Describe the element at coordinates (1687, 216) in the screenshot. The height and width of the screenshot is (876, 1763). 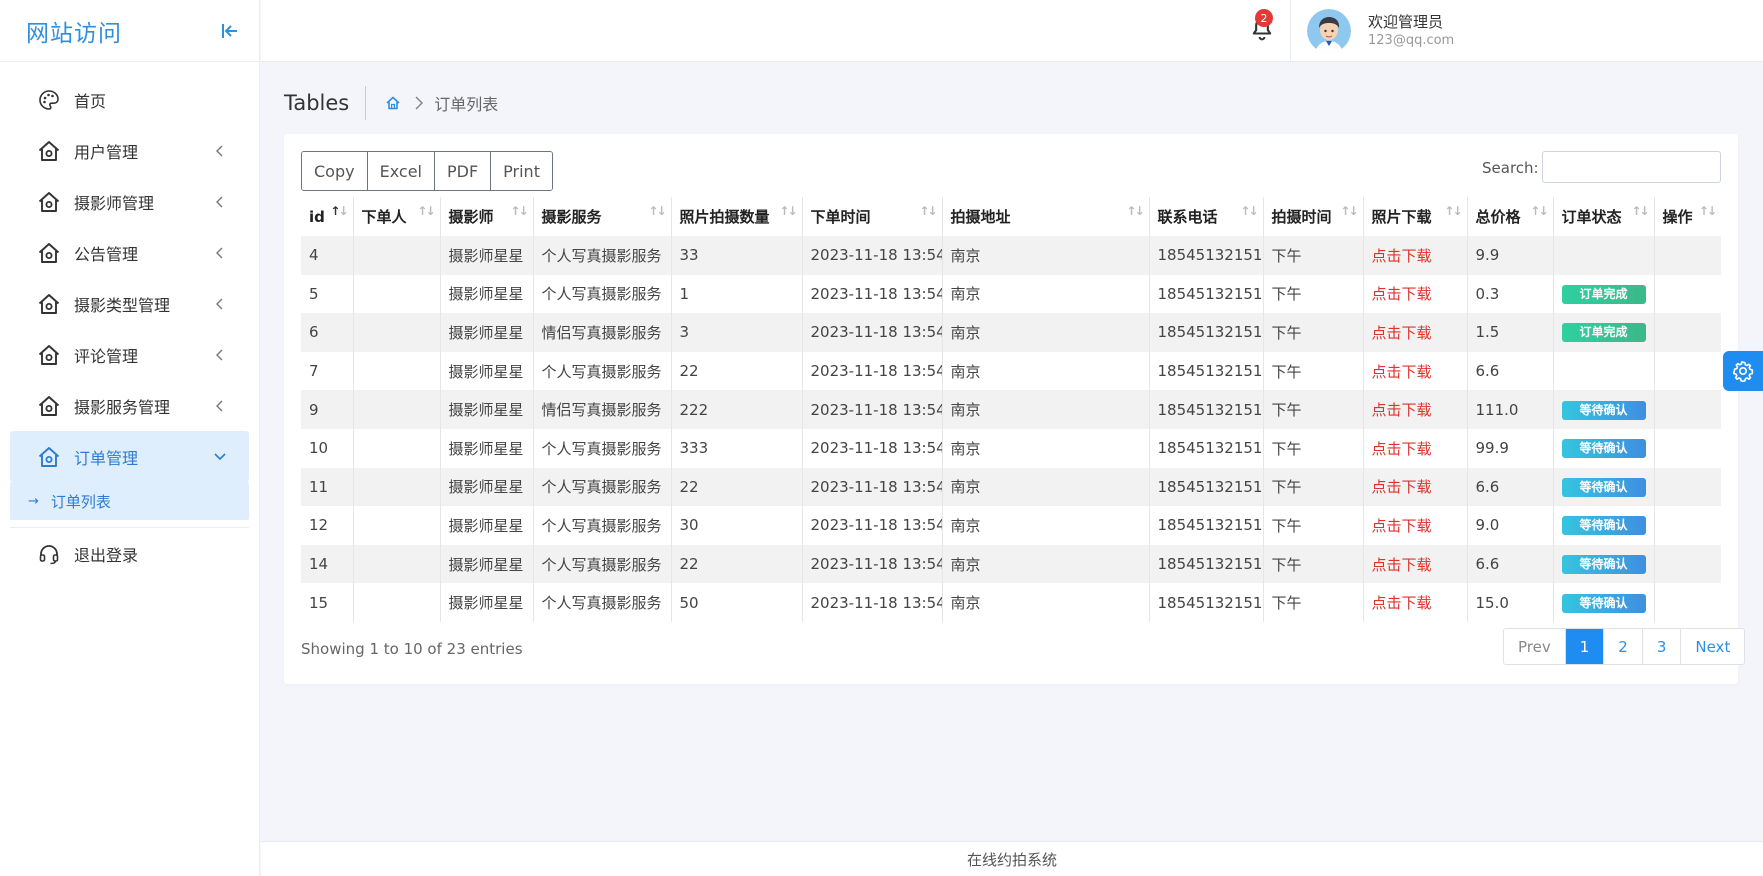
I see `column-header: 操作 ↑↓` at that location.